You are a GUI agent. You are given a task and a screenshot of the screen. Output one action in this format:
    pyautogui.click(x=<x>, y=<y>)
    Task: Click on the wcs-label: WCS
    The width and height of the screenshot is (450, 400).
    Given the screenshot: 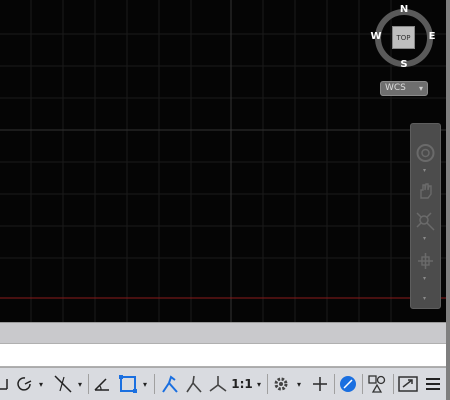 What is the action you would take?
    pyautogui.click(x=395, y=88)
    